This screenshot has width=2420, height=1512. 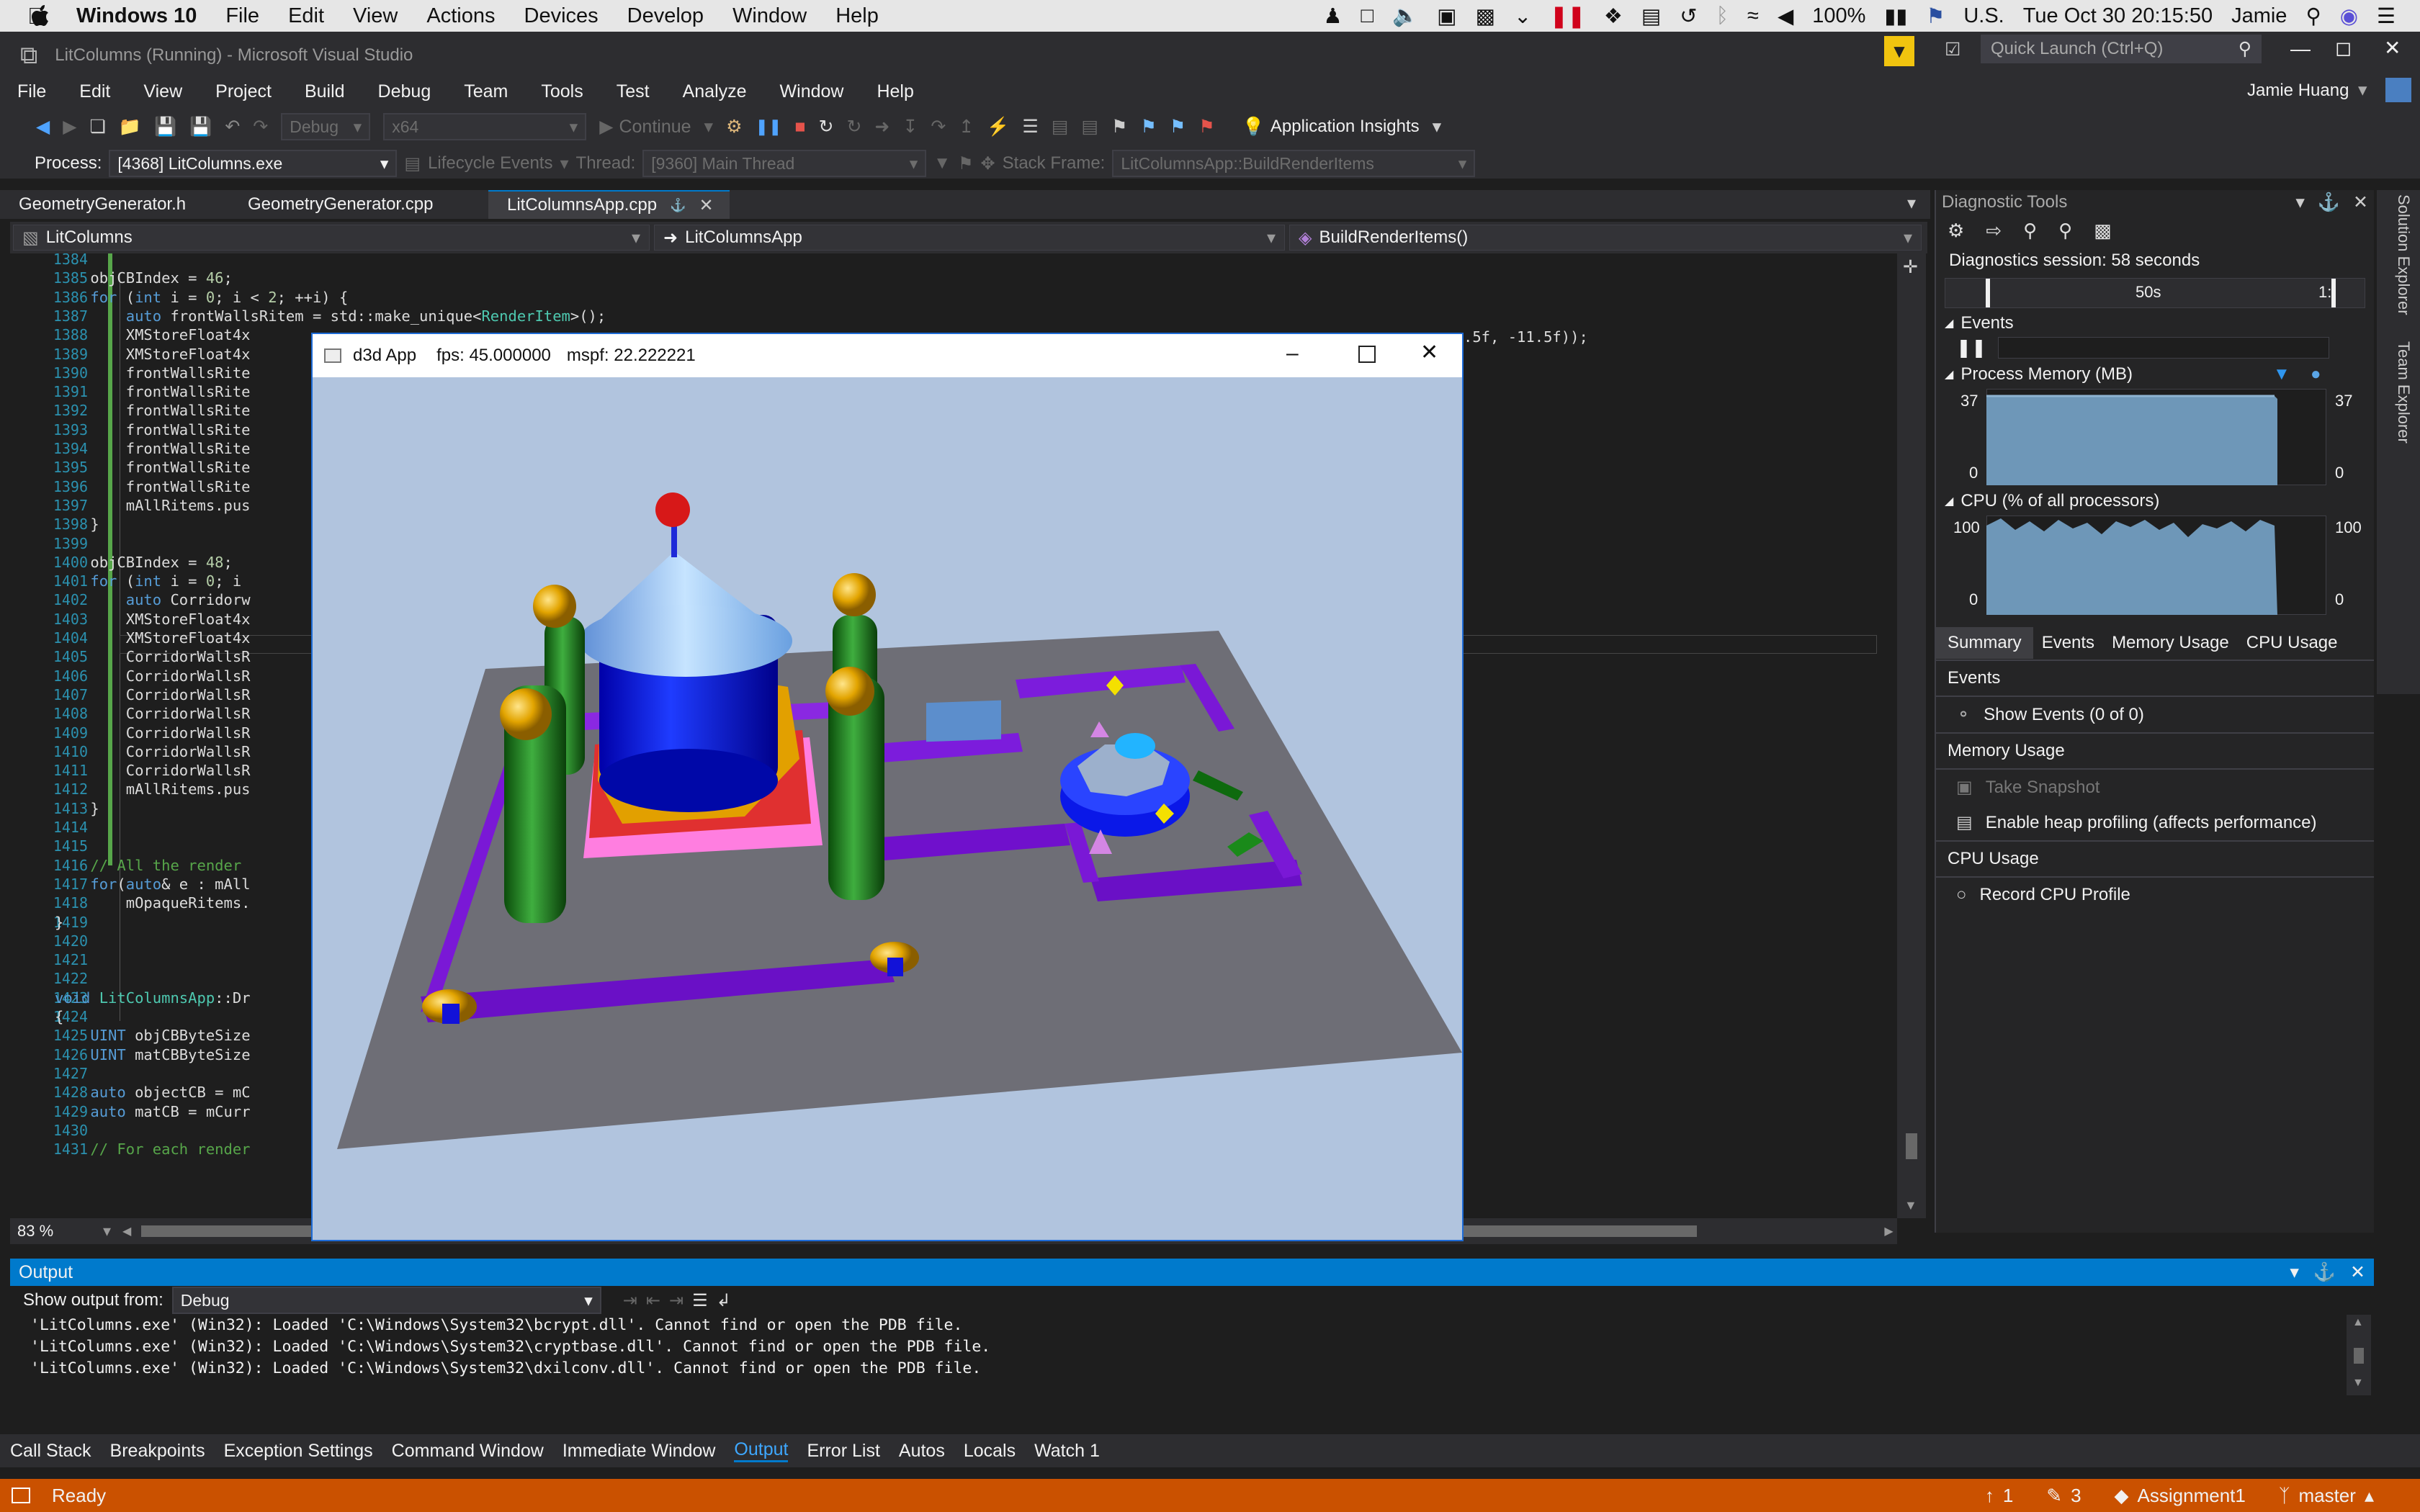 What do you see at coordinates (2068, 643) in the screenshot?
I see `tab-events: Events` at bounding box center [2068, 643].